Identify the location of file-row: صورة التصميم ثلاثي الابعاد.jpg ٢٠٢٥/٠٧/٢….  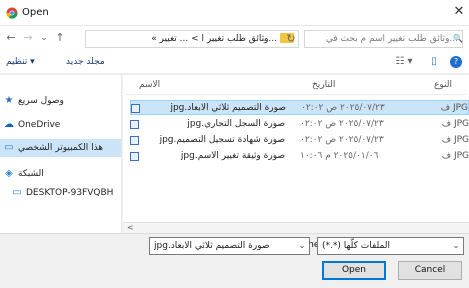
(299, 107).